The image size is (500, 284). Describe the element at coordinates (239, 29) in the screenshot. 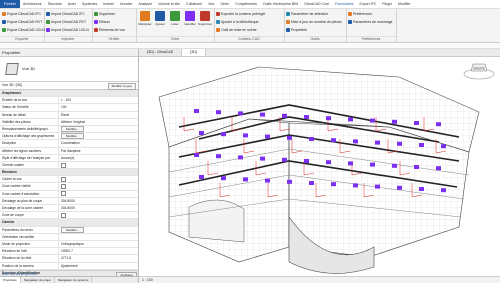

I see `ribbon-button-label: Outil de mise en scène` at that location.